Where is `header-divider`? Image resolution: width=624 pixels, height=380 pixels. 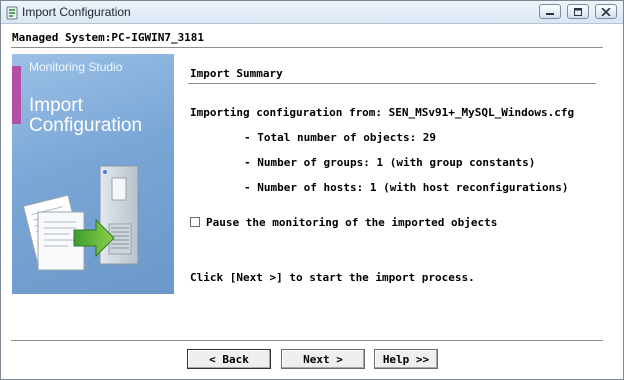
header-divider is located at coordinates (307, 47).